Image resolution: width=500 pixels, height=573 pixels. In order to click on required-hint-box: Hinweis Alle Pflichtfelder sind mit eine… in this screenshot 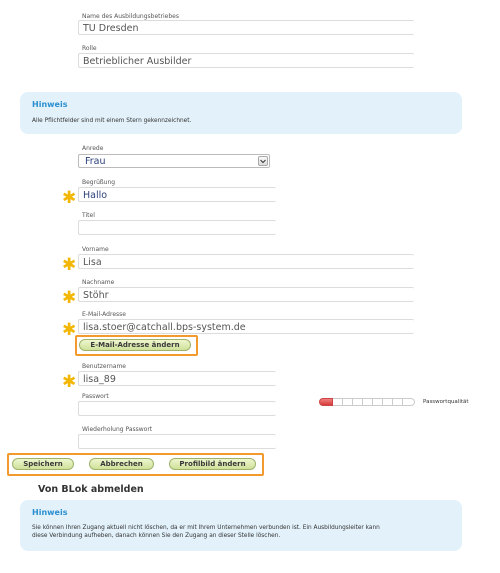, I will do `click(241, 113)`.